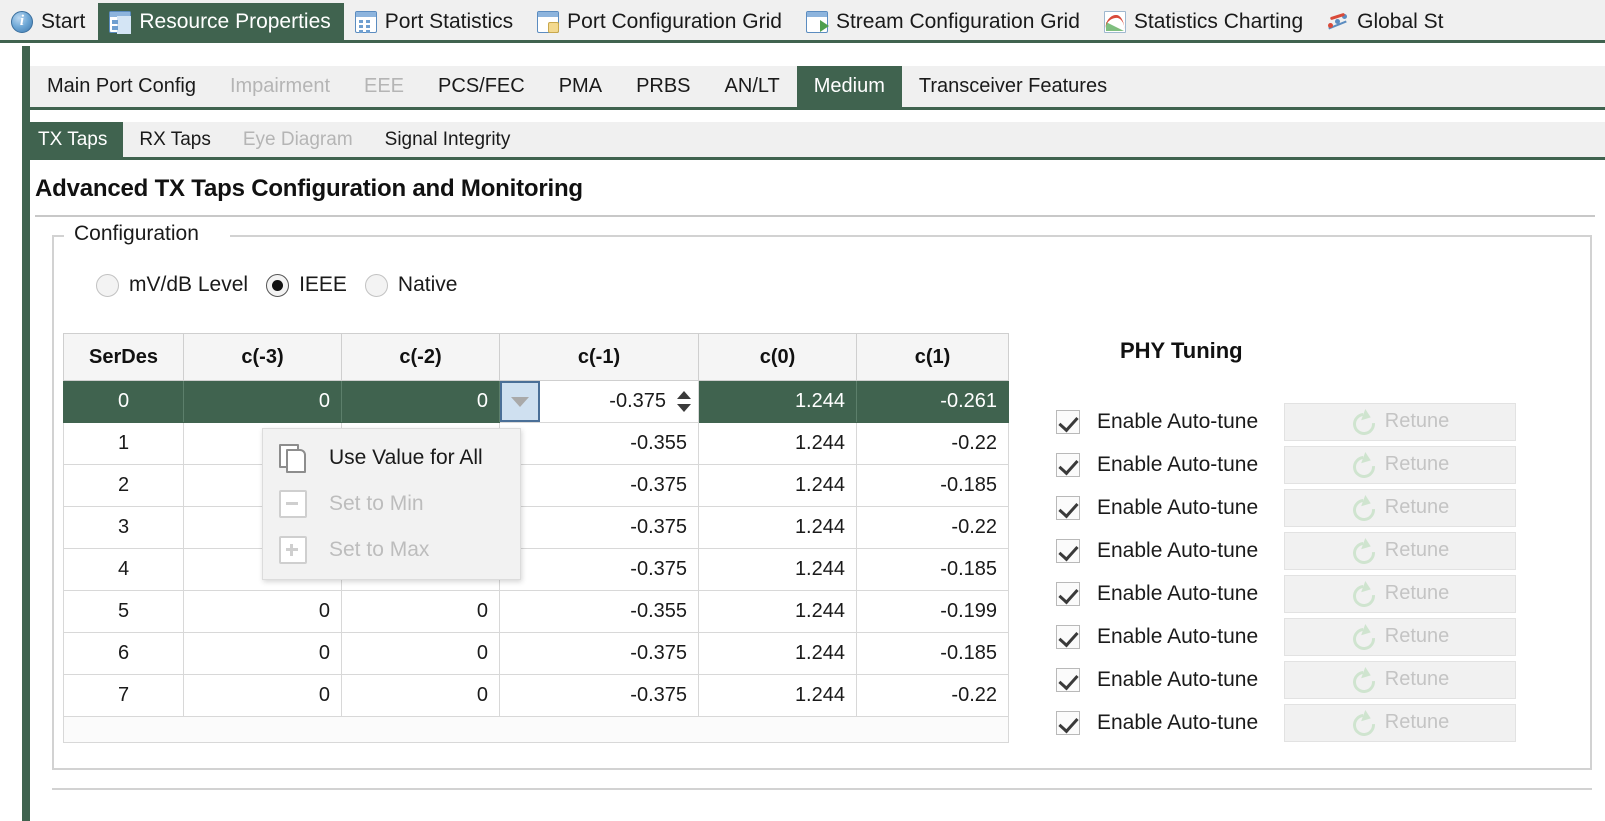  What do you see at coordinates (420, 357) in the screenshot?
I see `column-header-c-2: c(-2)` at bounding box center [420, 357].